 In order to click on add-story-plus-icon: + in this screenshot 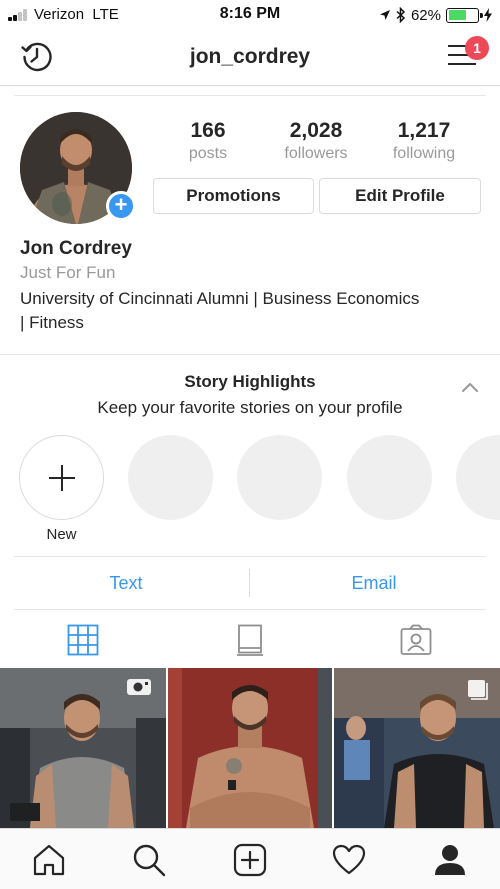, I will do `click(121, 206)`.